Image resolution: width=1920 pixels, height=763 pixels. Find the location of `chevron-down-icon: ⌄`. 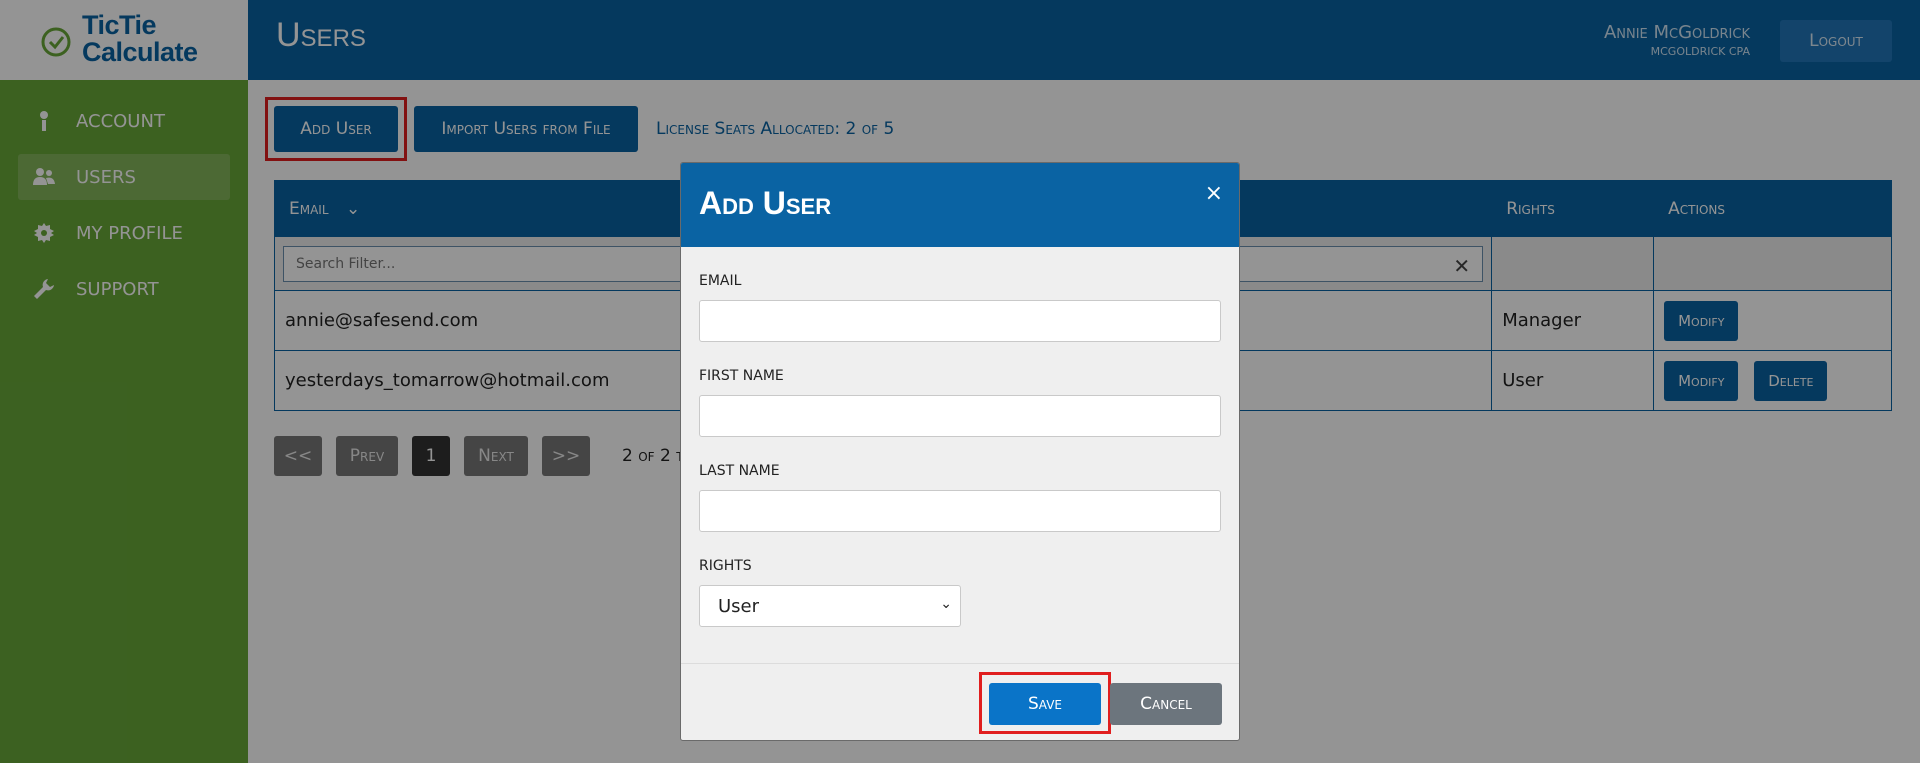

chevron-down-icon: ⌄ is located at coordinates (946, 604).